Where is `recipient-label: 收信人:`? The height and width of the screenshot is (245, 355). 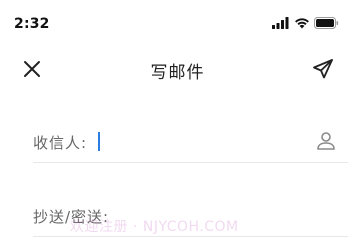
recipient-label: 收信人: is located at coordinates (60, 143).